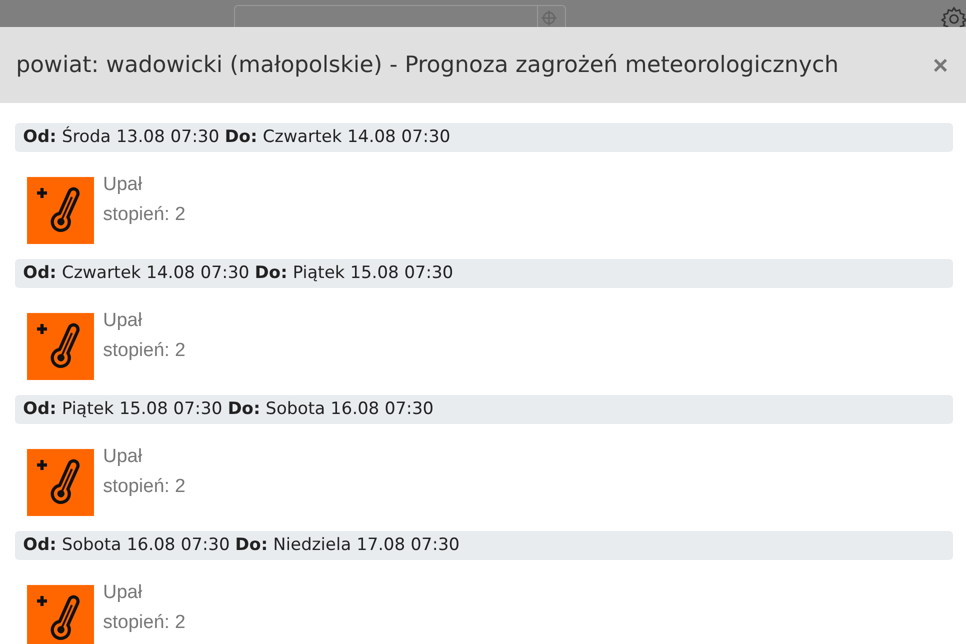 The height and width of the screenshot is (644, 966). I want to click on gear-icon, so click(953, 16).